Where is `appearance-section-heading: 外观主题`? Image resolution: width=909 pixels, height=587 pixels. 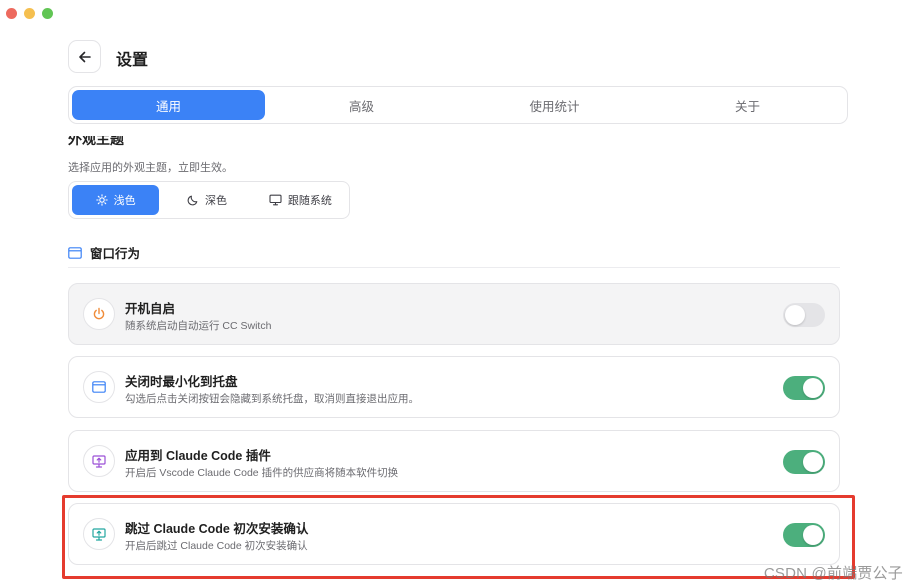 appearance-section-heading: 外观主题 is located at coordinates (128, 142).